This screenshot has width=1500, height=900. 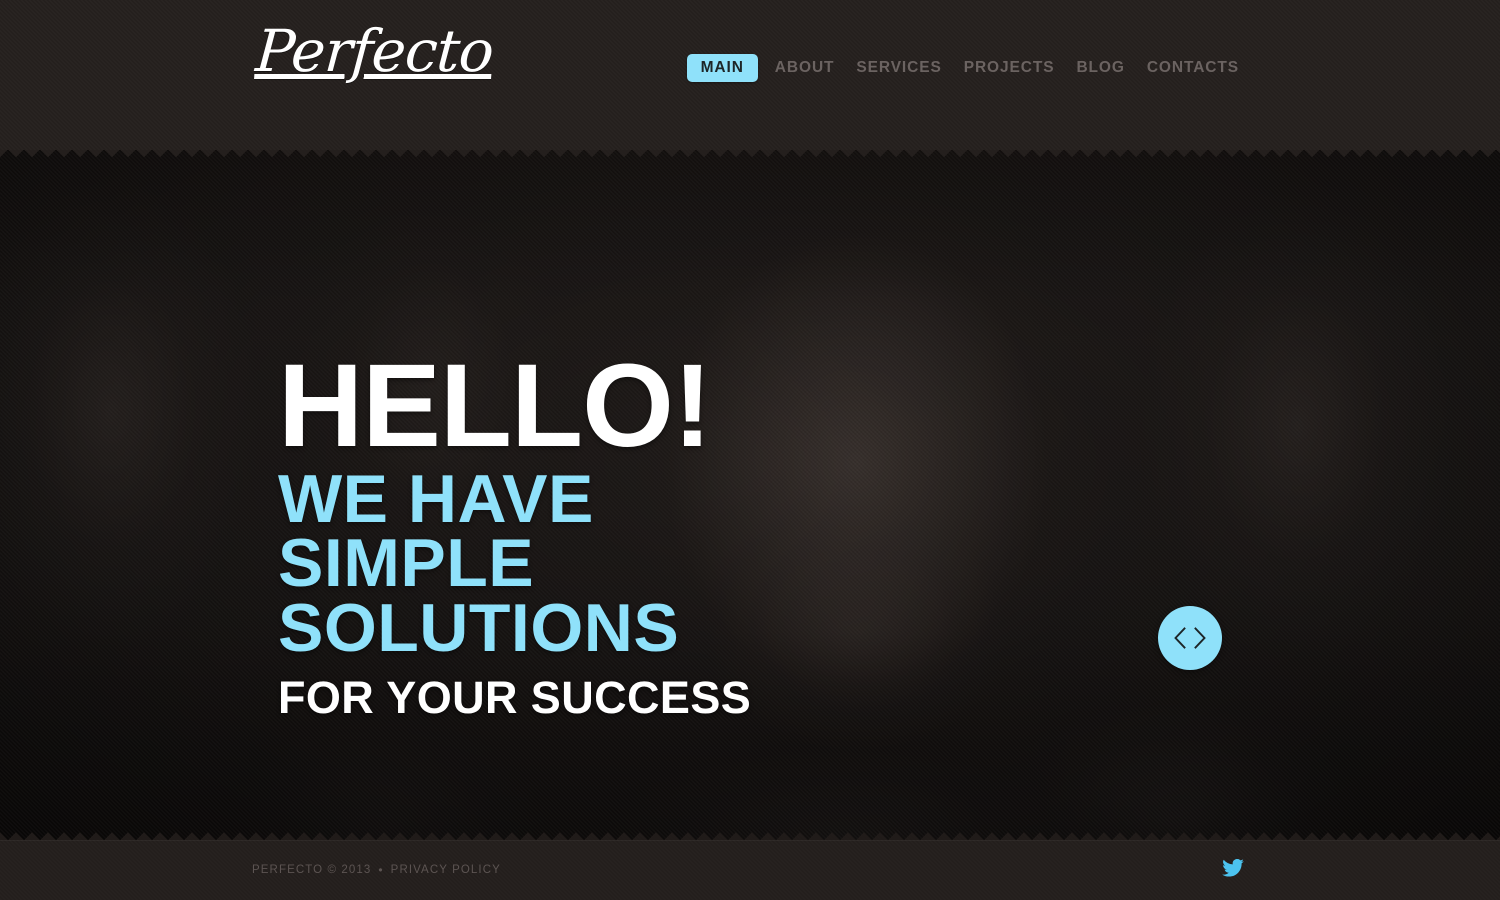 I want to click on copyright-text: PERFECTO © 2013, so click(x=312, y=870).